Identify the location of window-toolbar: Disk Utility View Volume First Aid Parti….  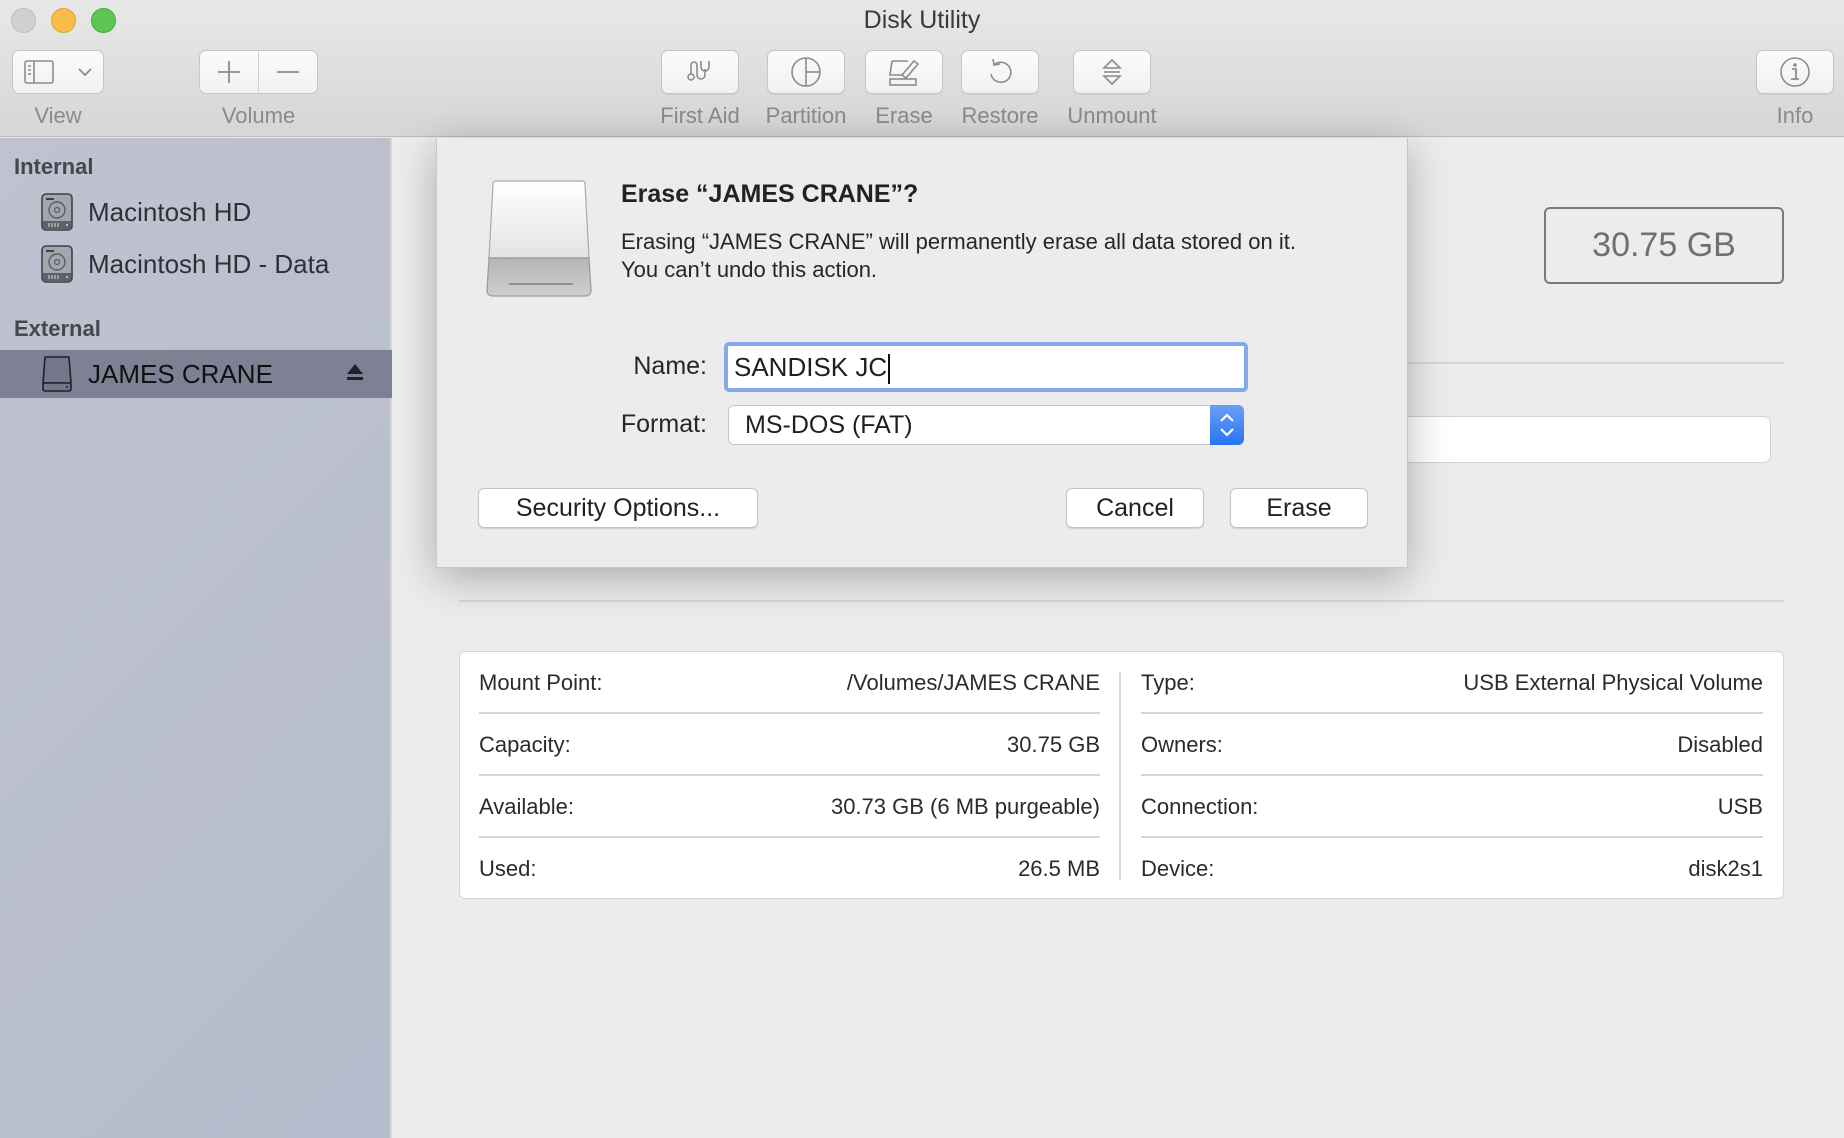
(922, 68).